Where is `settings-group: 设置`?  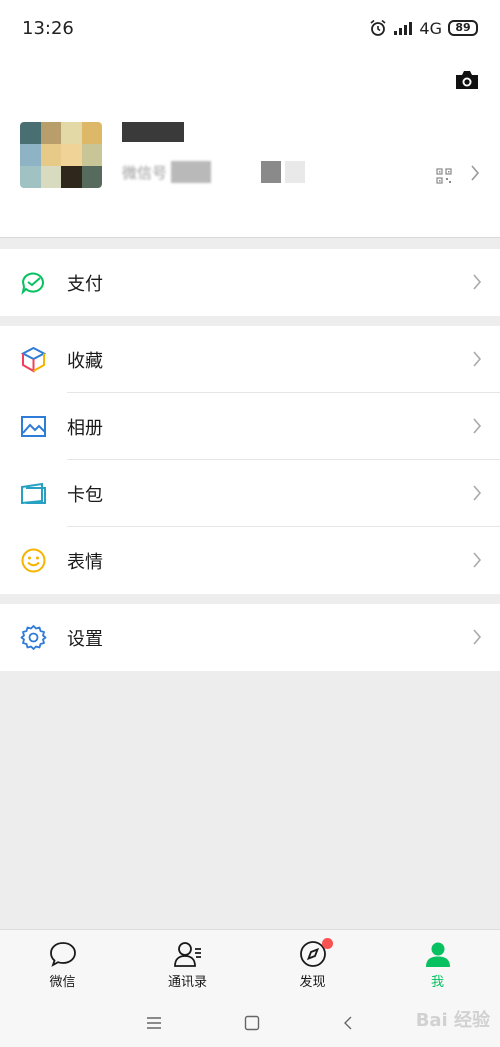
settings-group: 设置 is located at coordinates (250, 637).